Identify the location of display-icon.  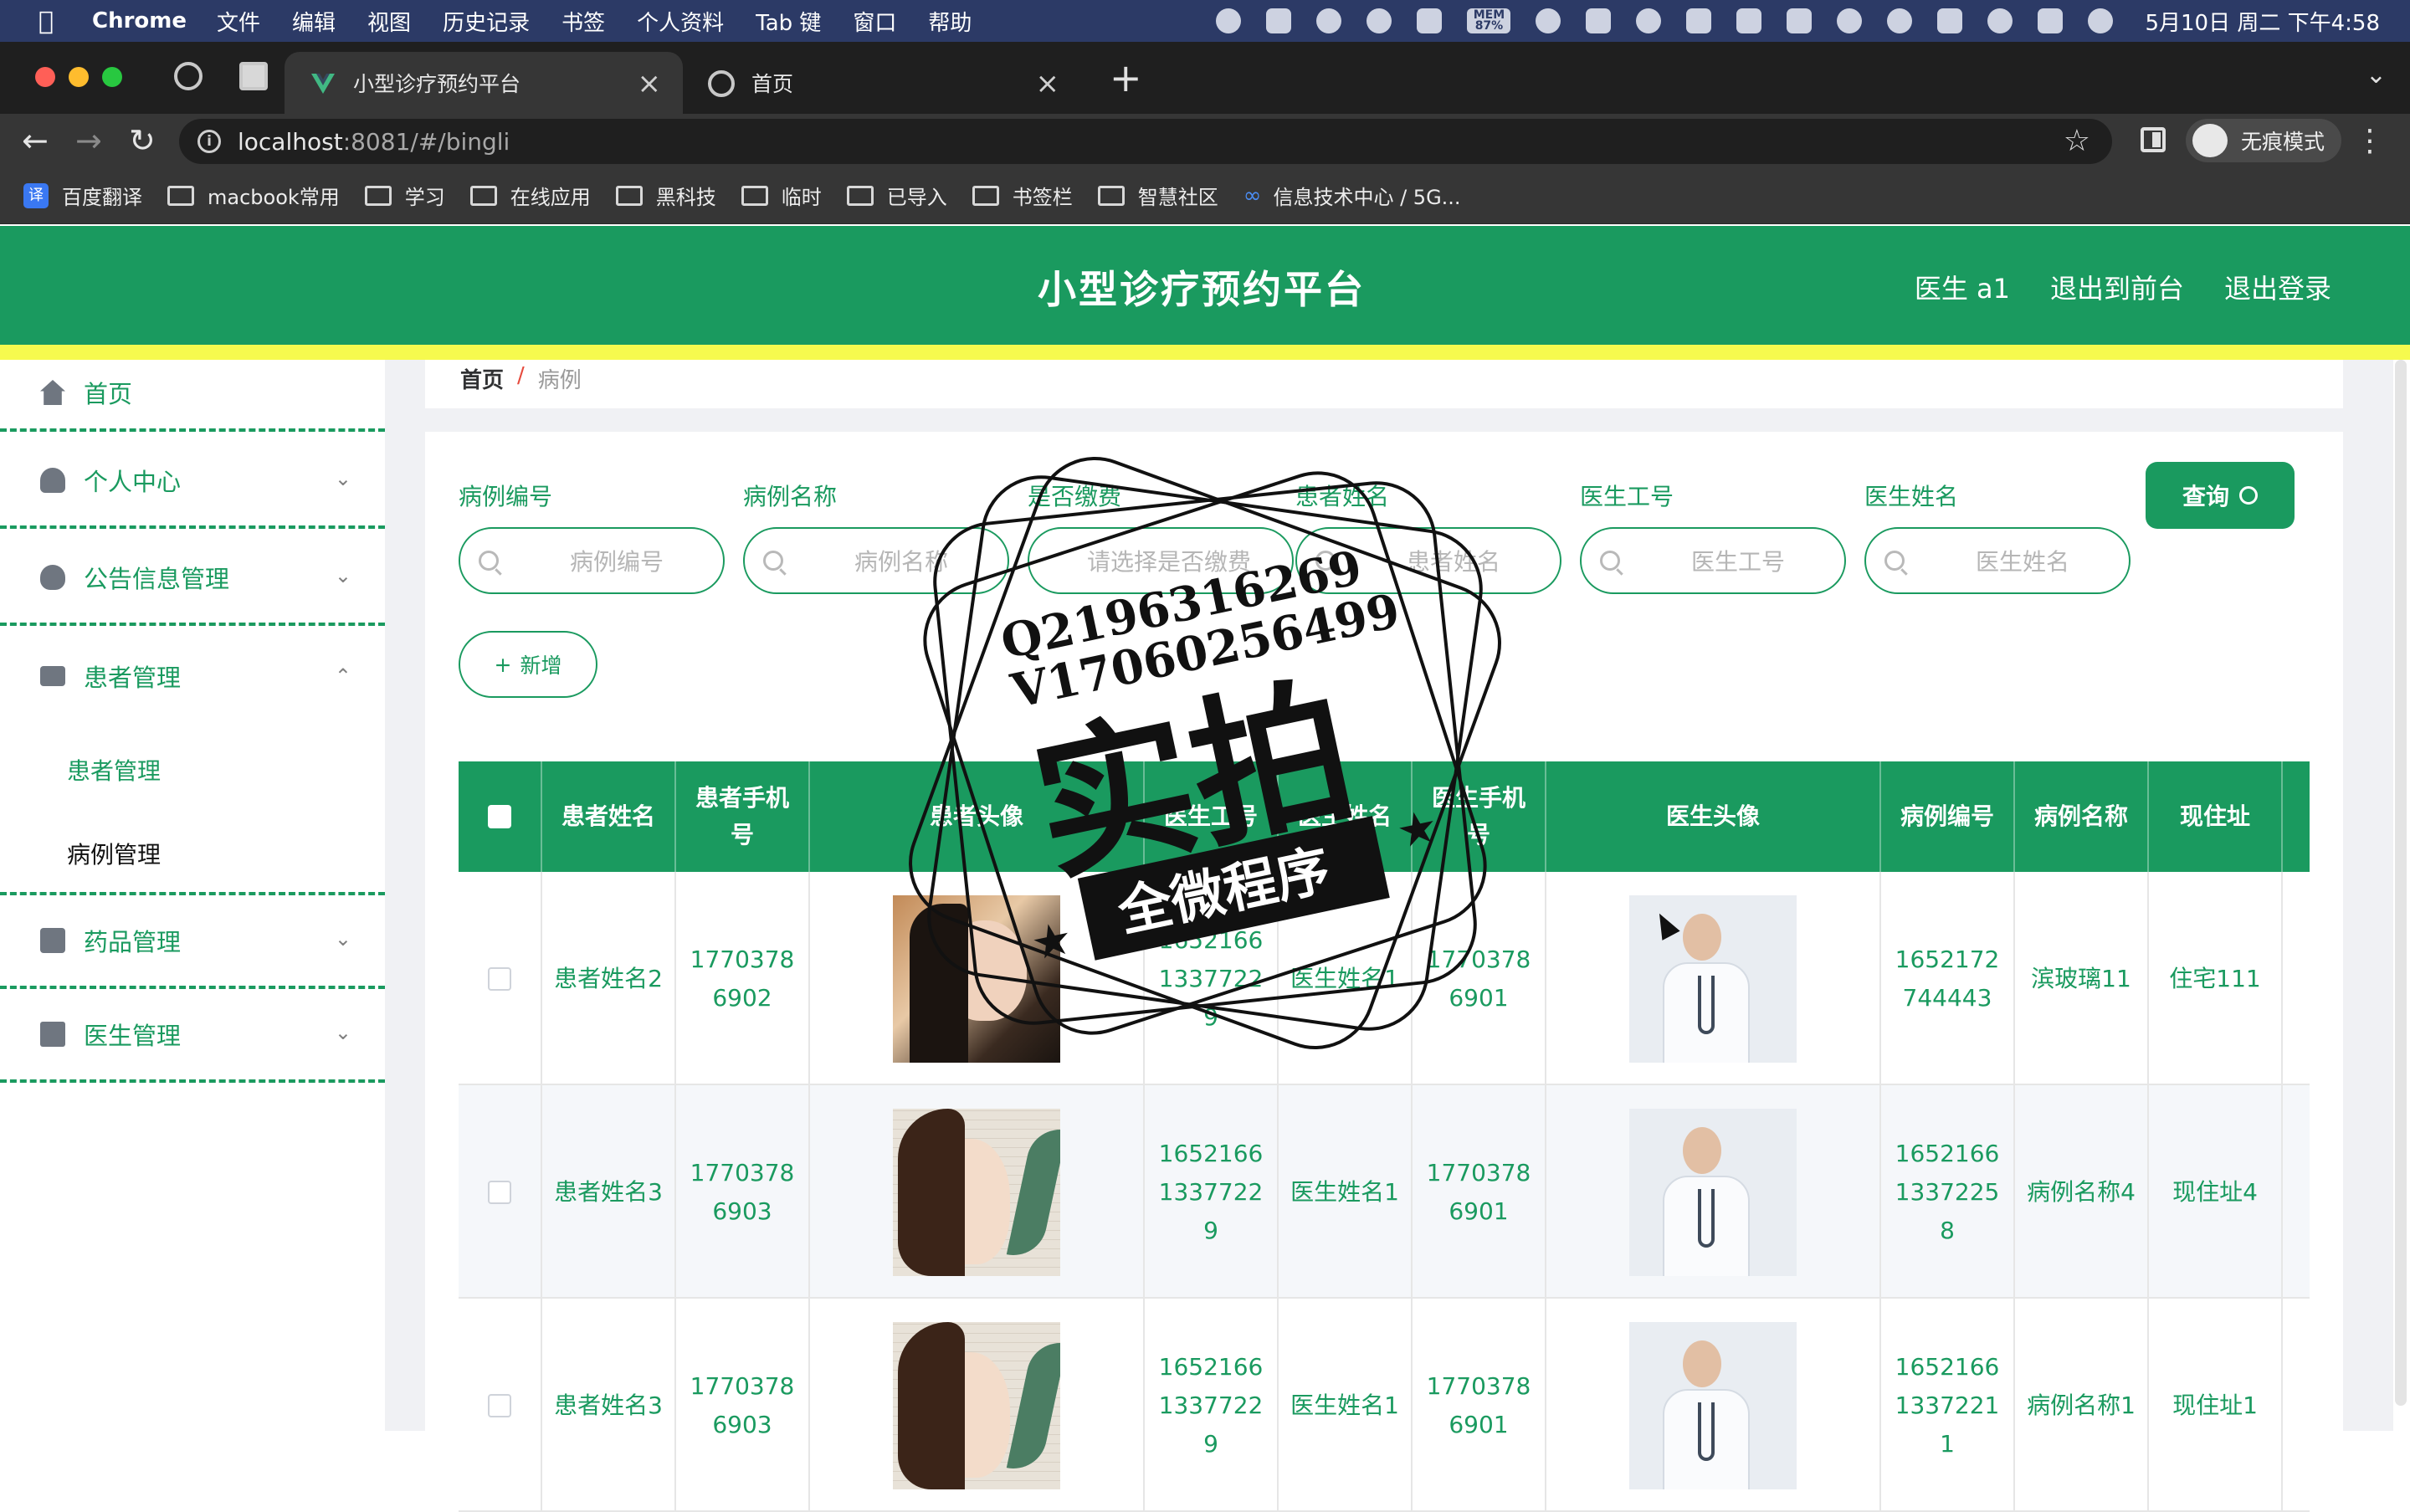
(1699, 20).